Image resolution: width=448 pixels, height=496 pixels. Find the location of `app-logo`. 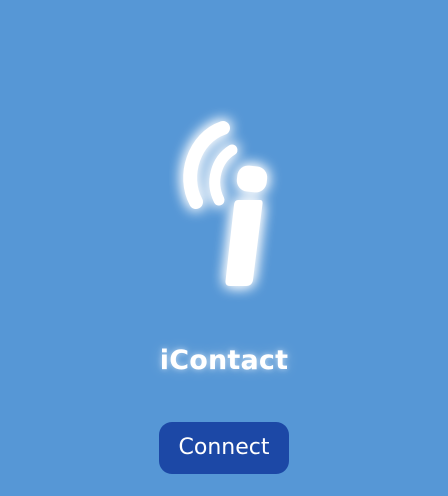

app-logo is located at coordinates (224, 204).